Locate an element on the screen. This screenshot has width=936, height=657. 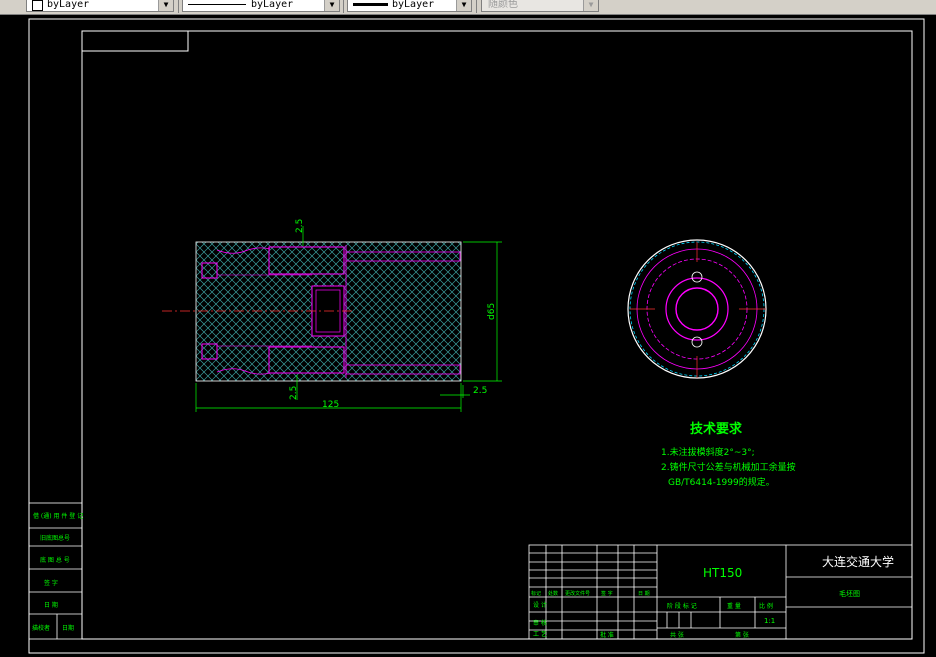
linetype-combo: byLayer ▼ is located at coordinates (261, 6).